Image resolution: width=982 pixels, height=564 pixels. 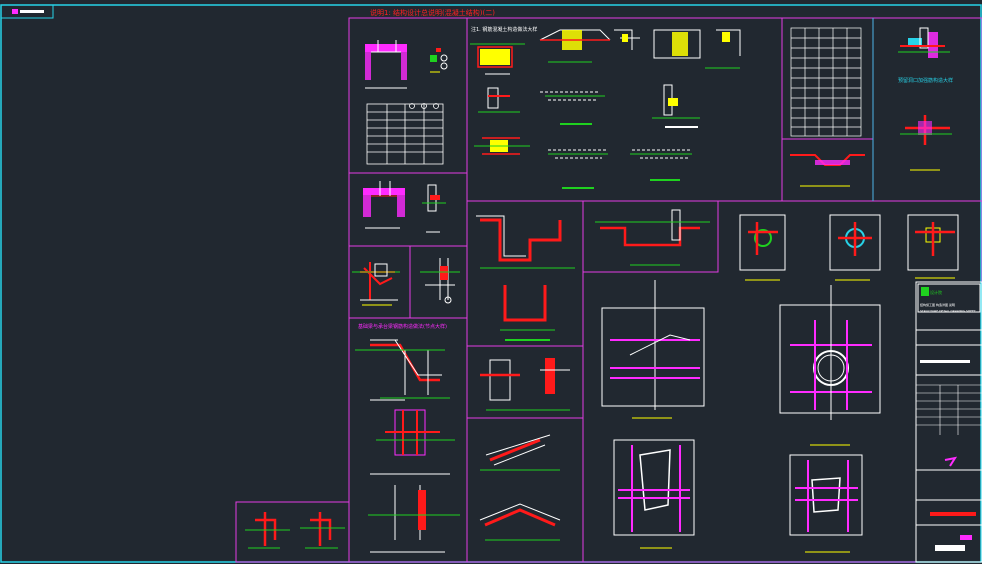 I want to click on panel-i-beam, so click(x=652, y=237).